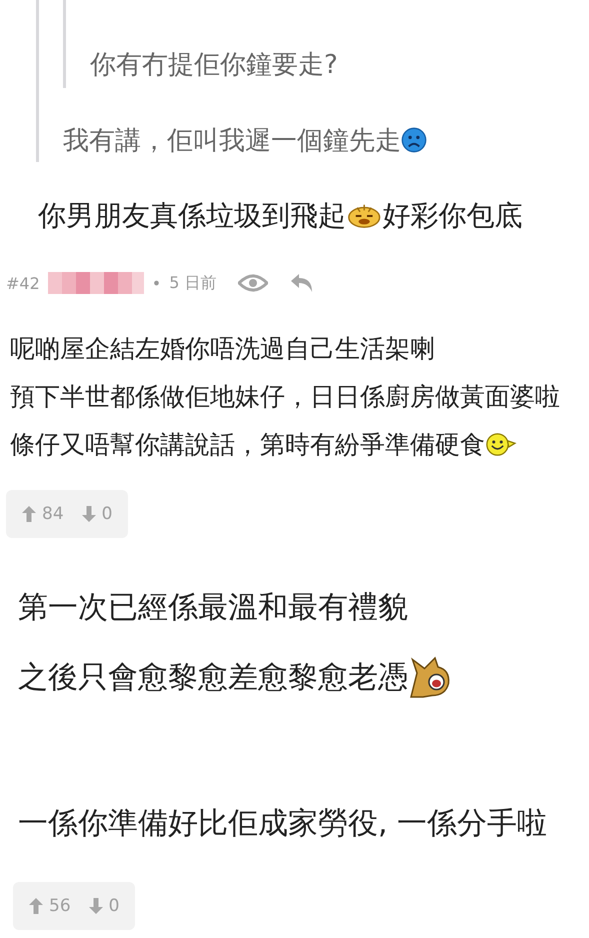 This screenshot has height=938, width=589. Describe the element at coordinates (283, 823) in the screenshot. I see `post-text: 一係你準備好比佢成家勞役, 一係分手啦` at that location.